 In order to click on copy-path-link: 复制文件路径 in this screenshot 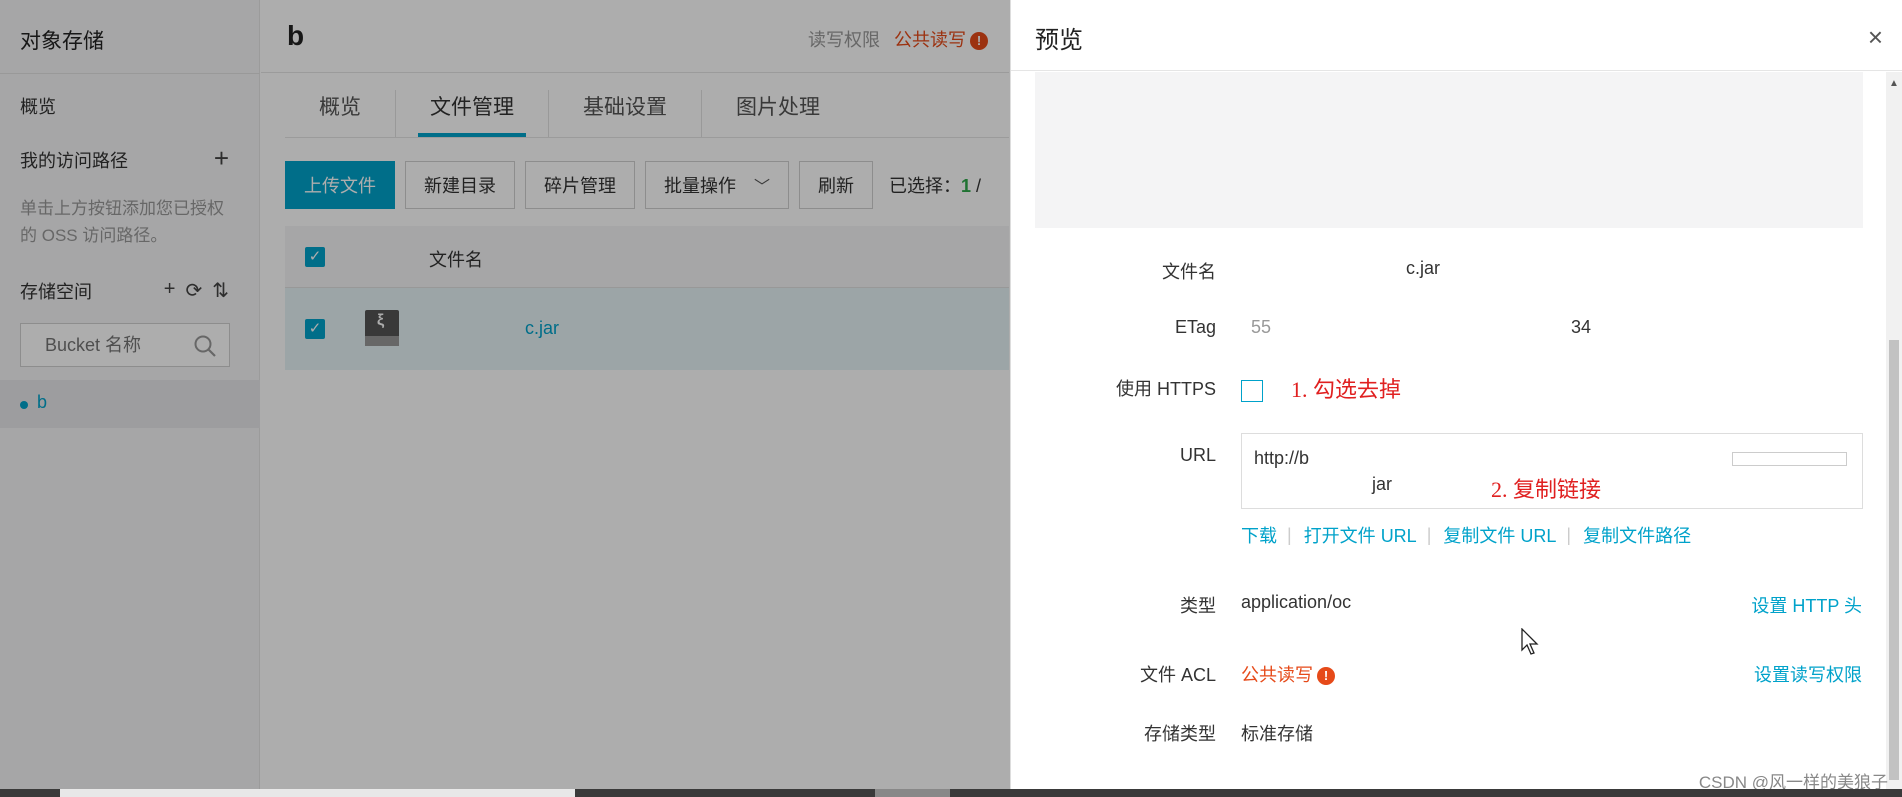, I will do `click(1637, 535)`.